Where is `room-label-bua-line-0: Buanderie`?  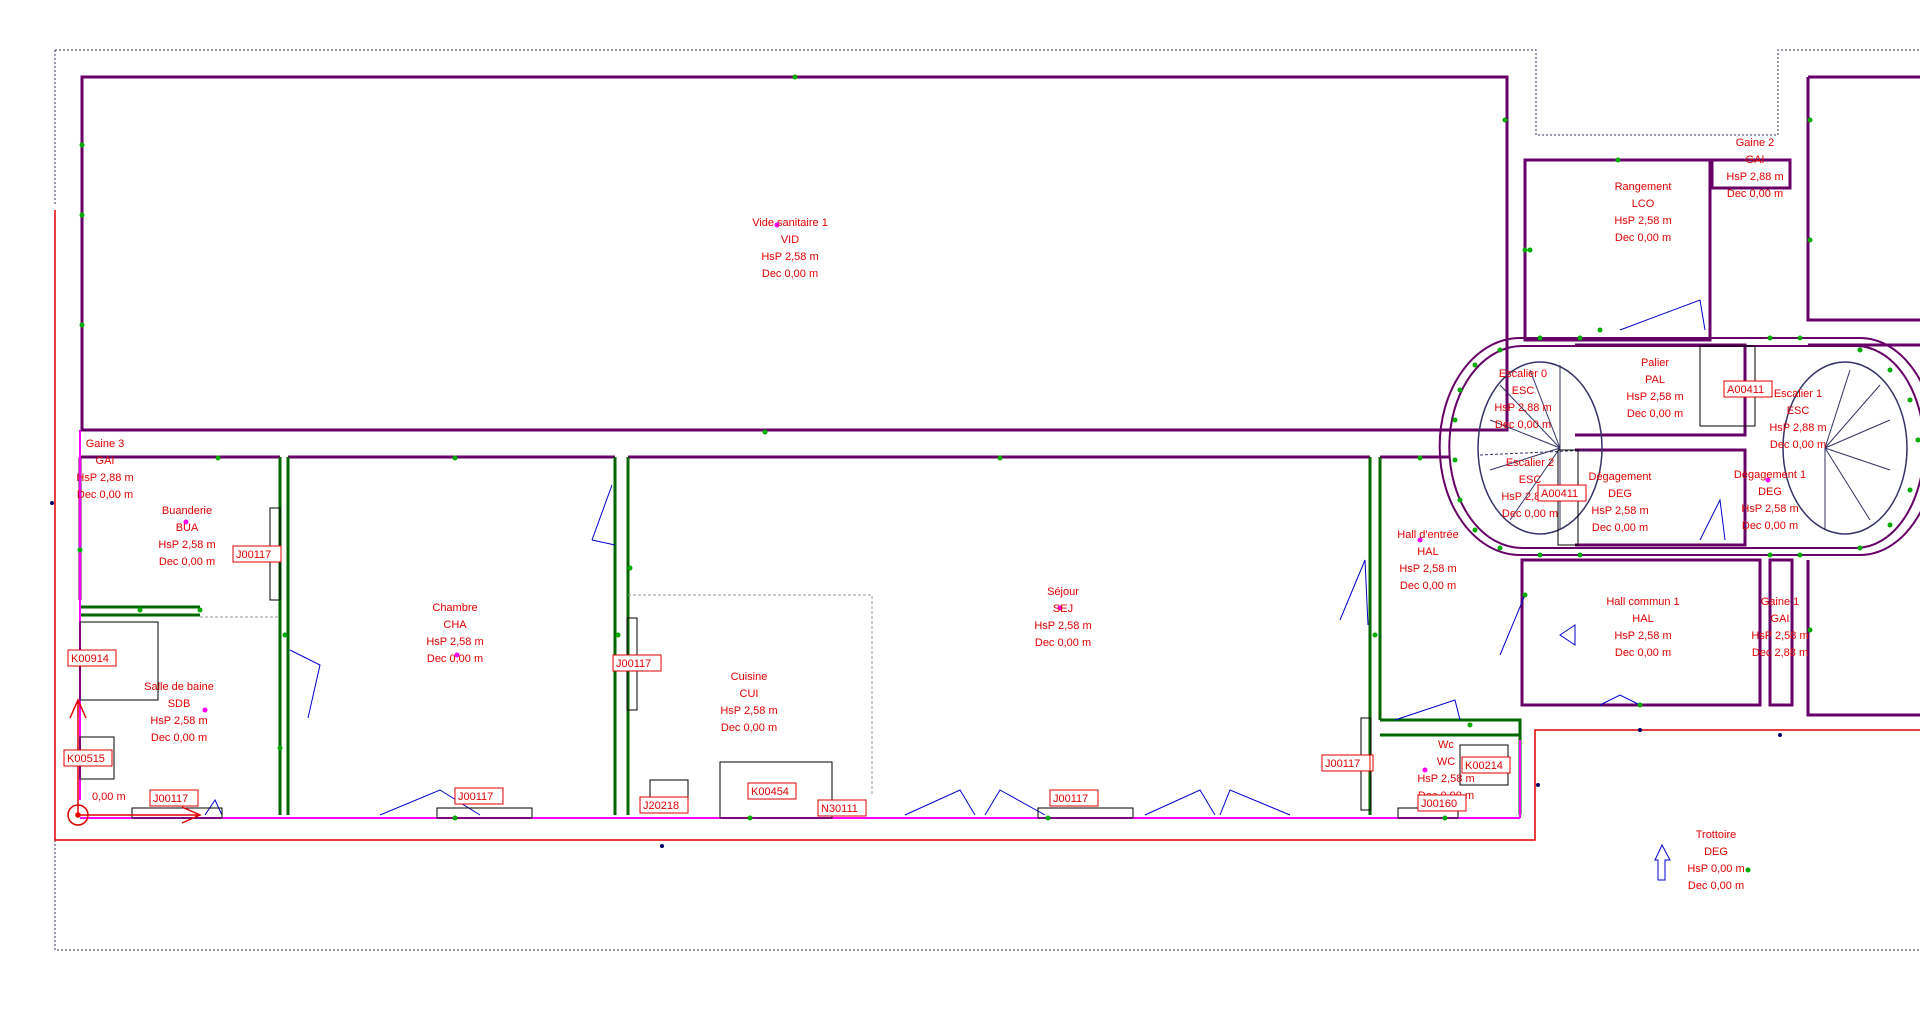 room-label-bua-line-0: Buanderie is located at coordinates (187, 511).